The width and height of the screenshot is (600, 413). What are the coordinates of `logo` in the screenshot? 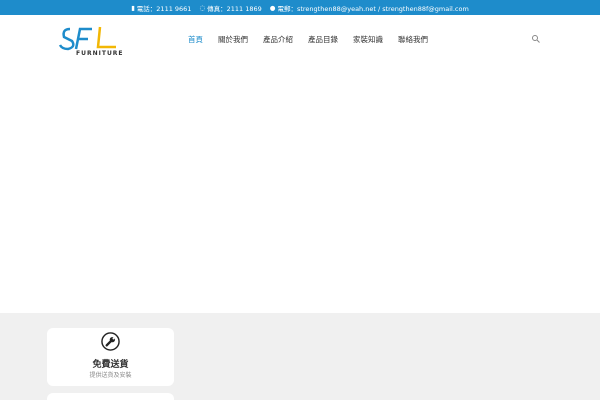 It's located at (89, 37).